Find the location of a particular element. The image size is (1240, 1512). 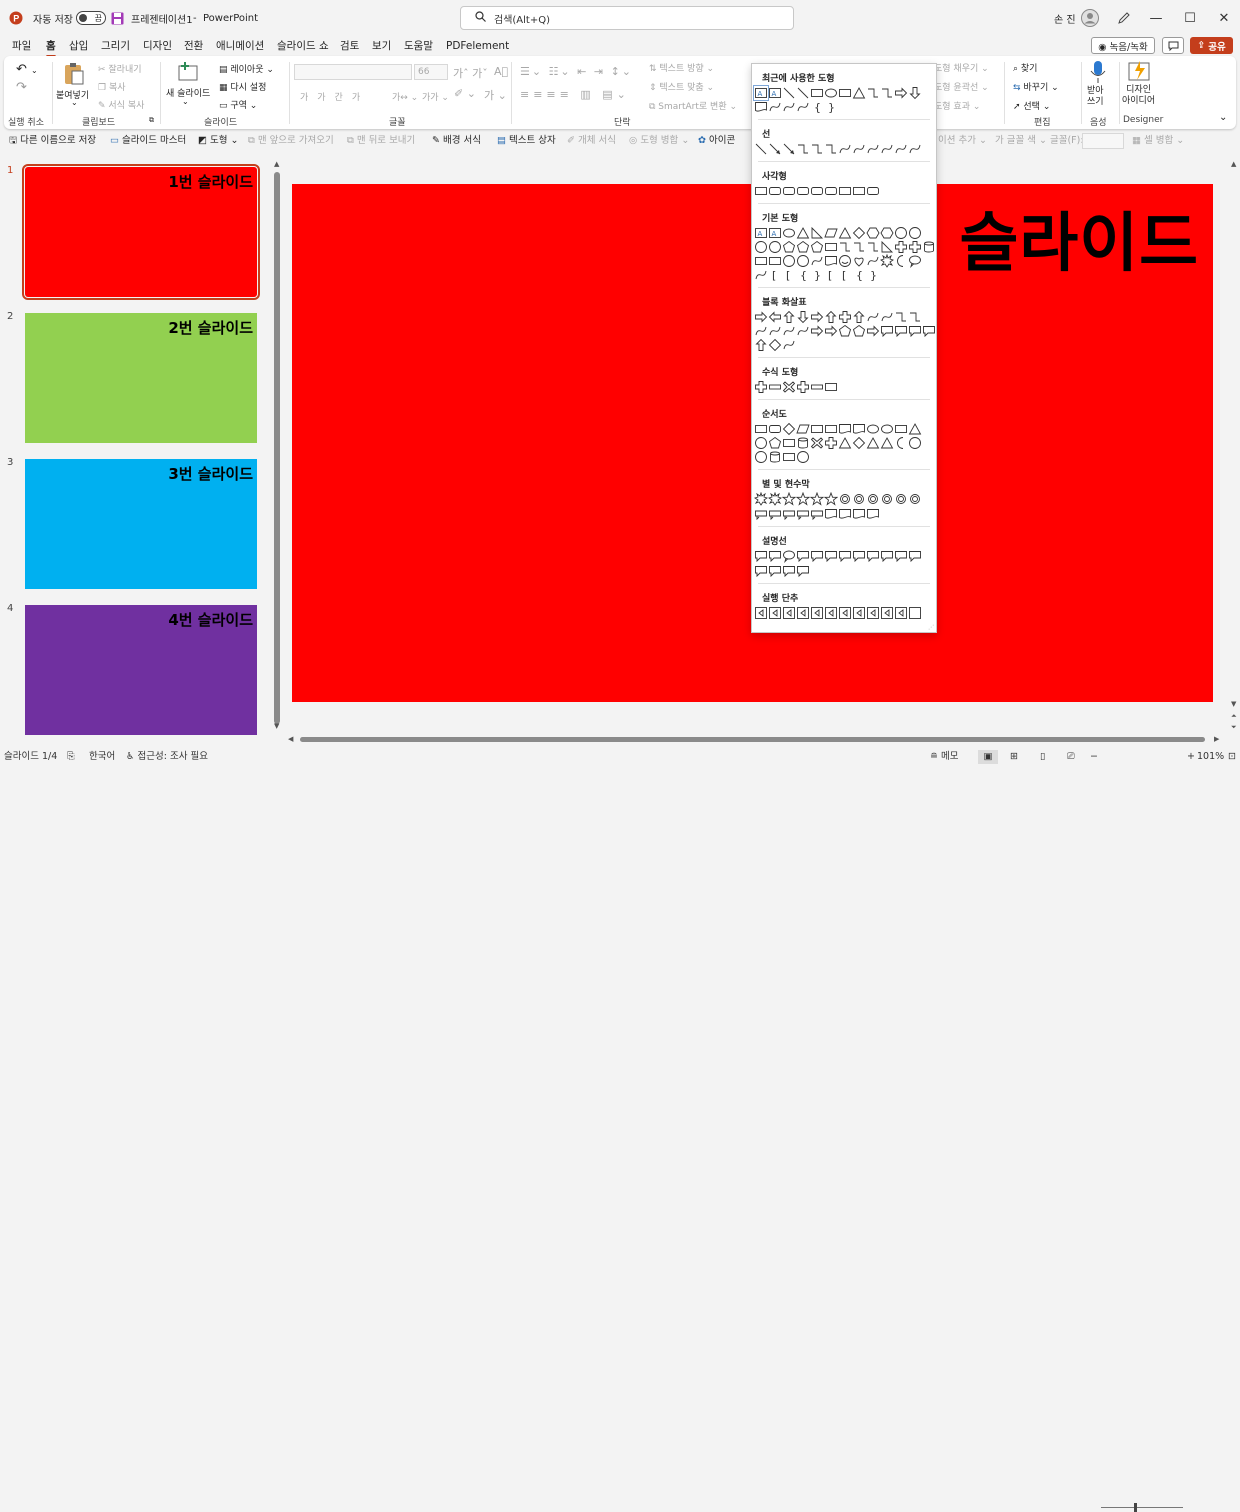

dialog-launcher-icon: ⧉ is located at coordinates (151, 120).